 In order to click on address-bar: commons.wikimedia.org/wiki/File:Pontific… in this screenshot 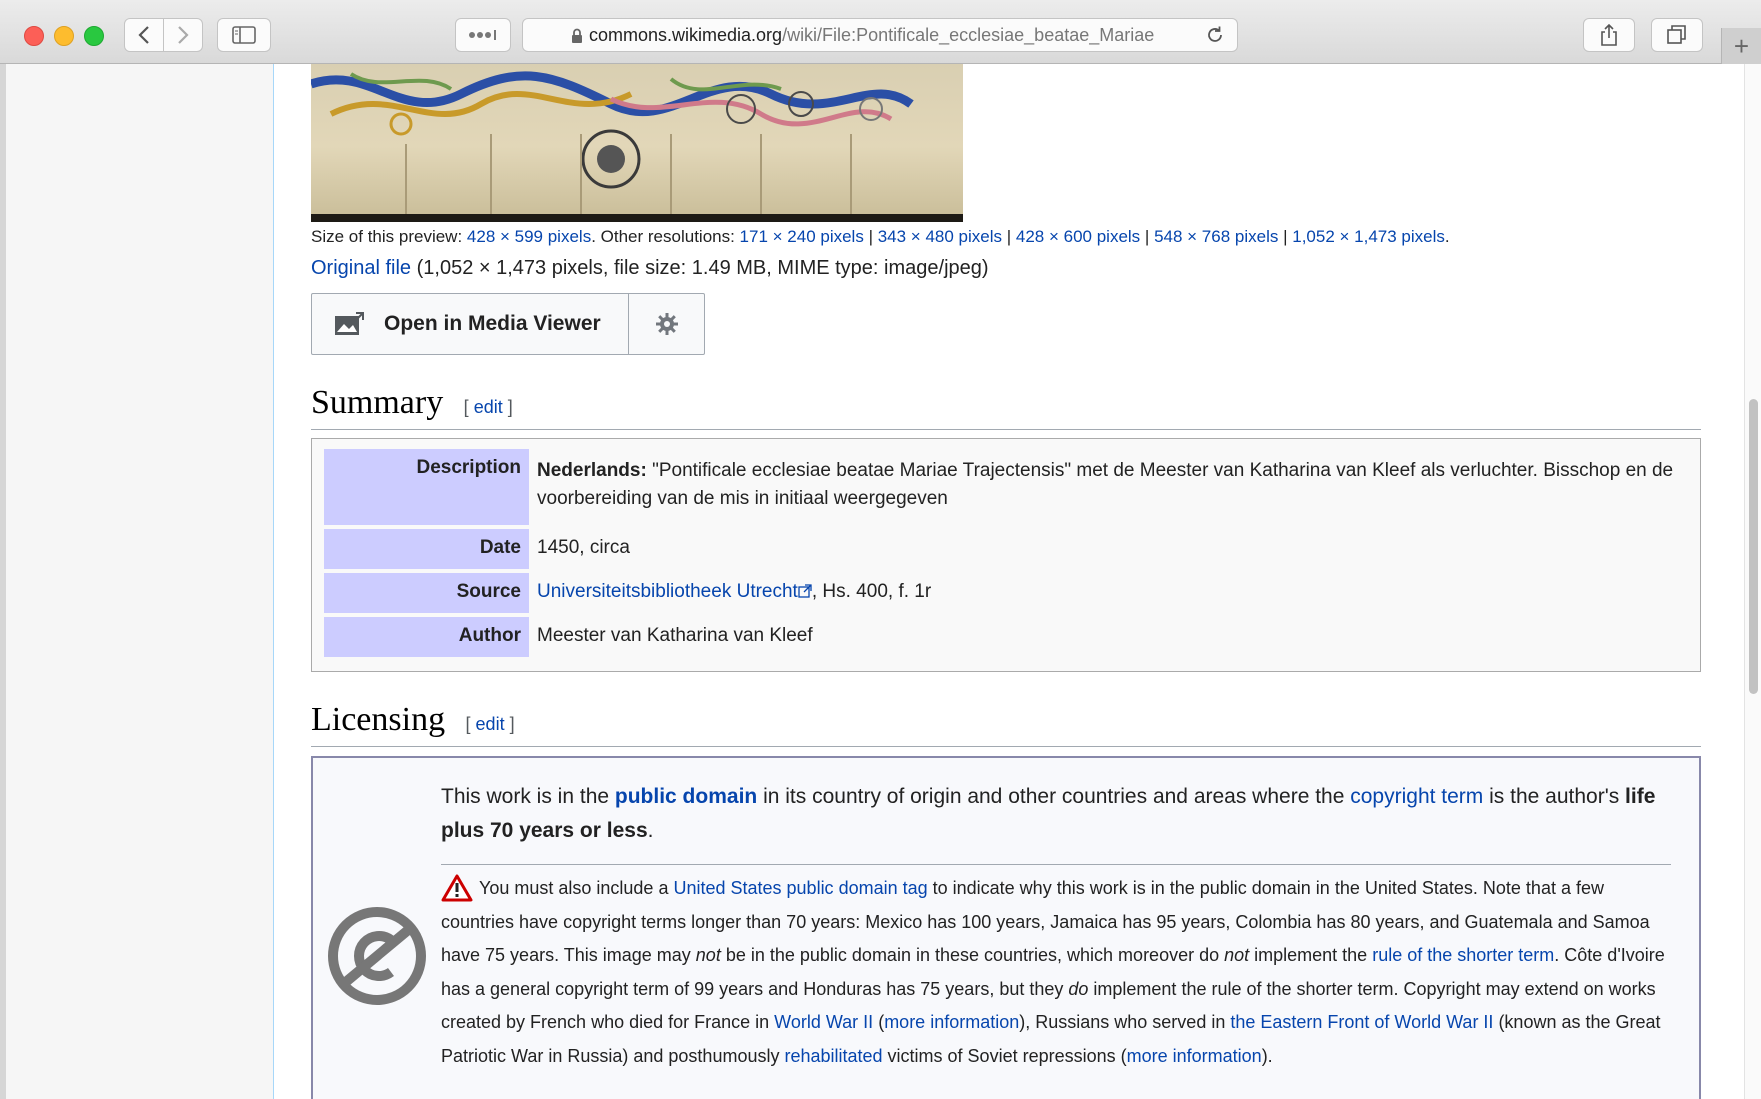, I will do `click(880, 35)`.